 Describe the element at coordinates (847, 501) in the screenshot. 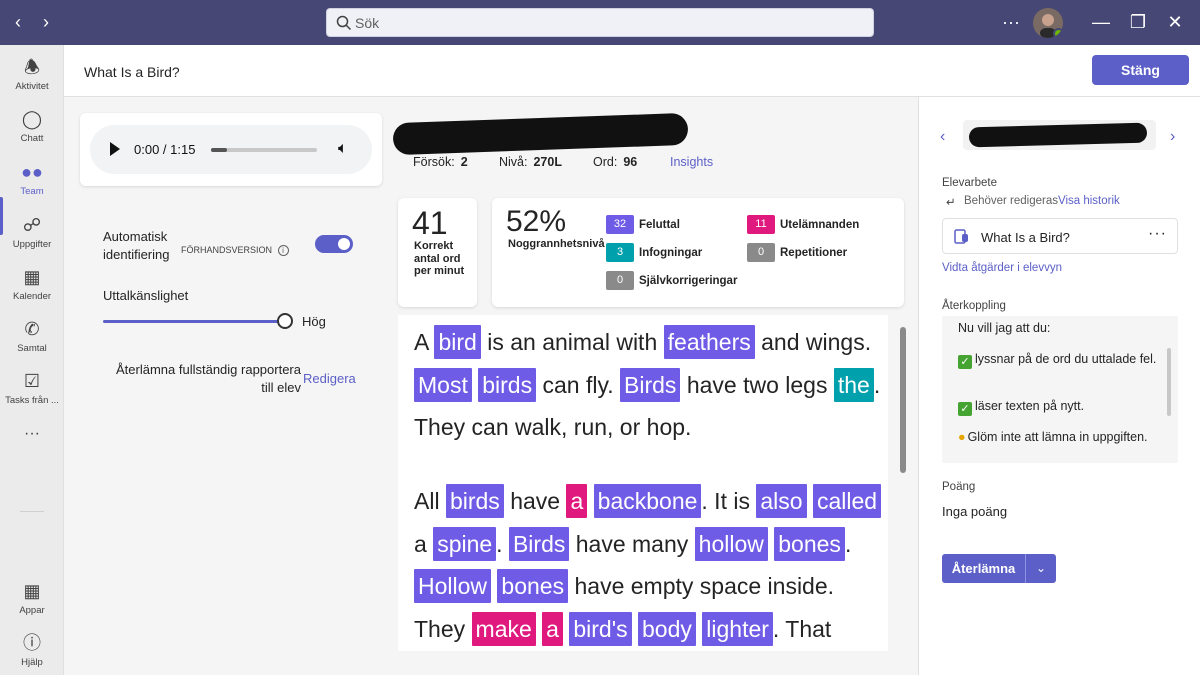

I see `mispronounced-word: called` at that location.